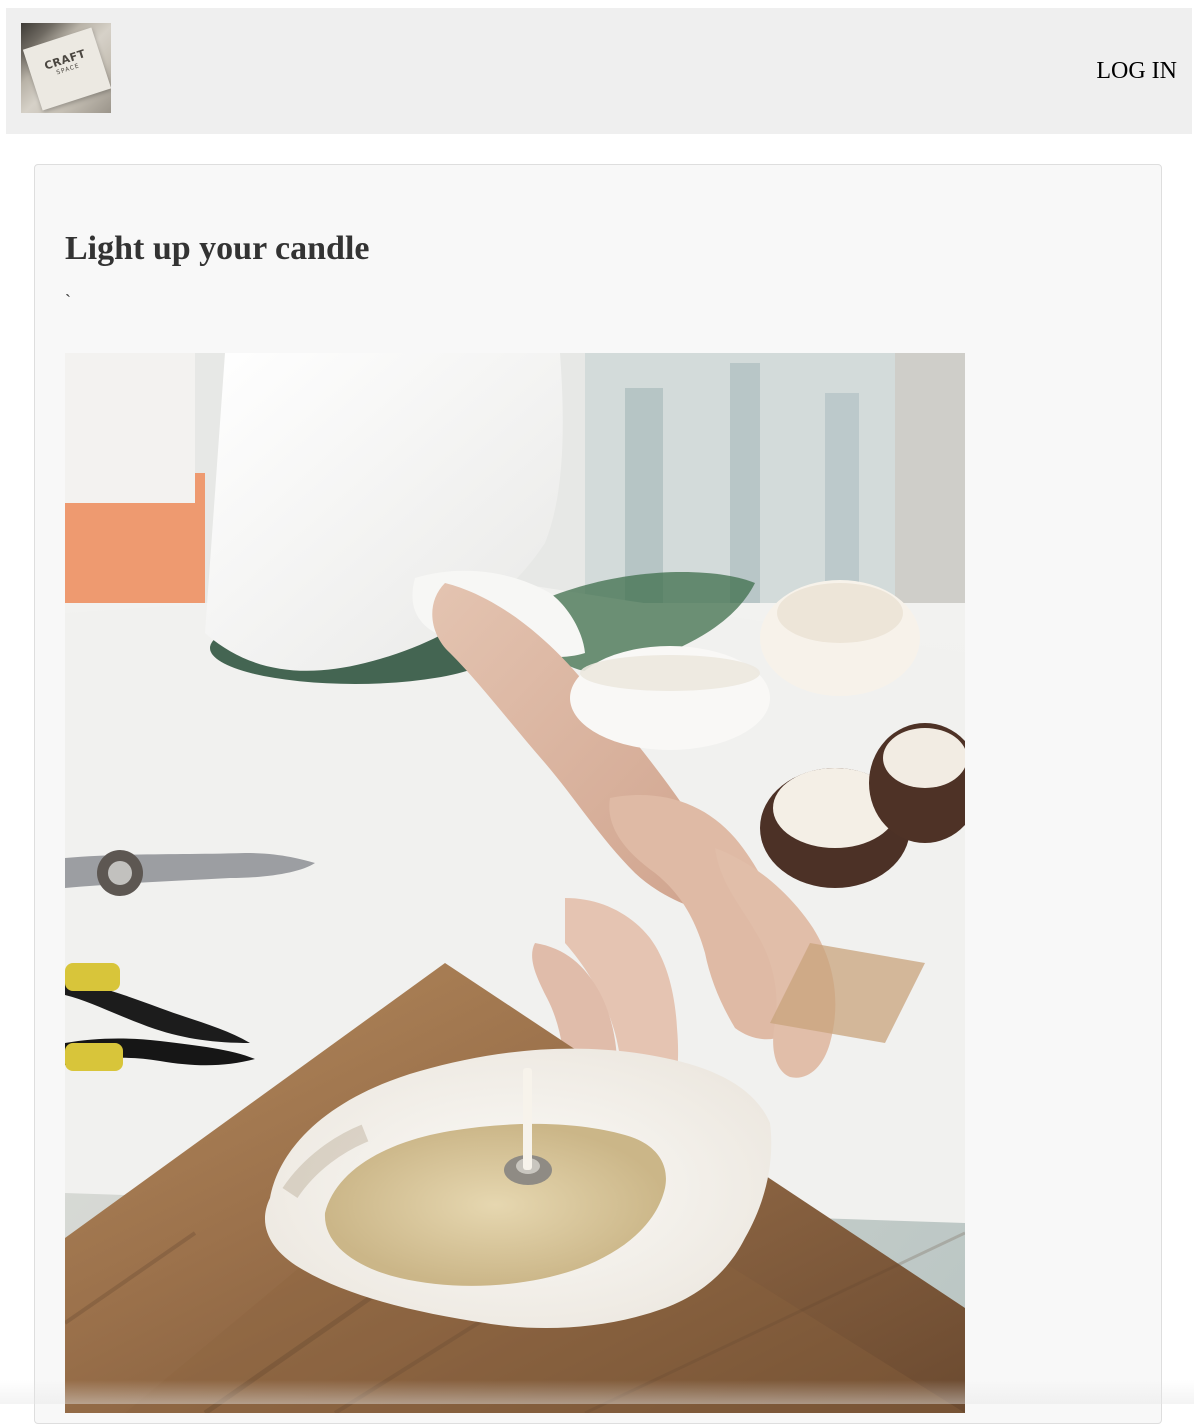 The image size is (1194, 1424). Describe the element at coordinates (597, 1392) in the screenshot. I see `bottom-fade` at that location.